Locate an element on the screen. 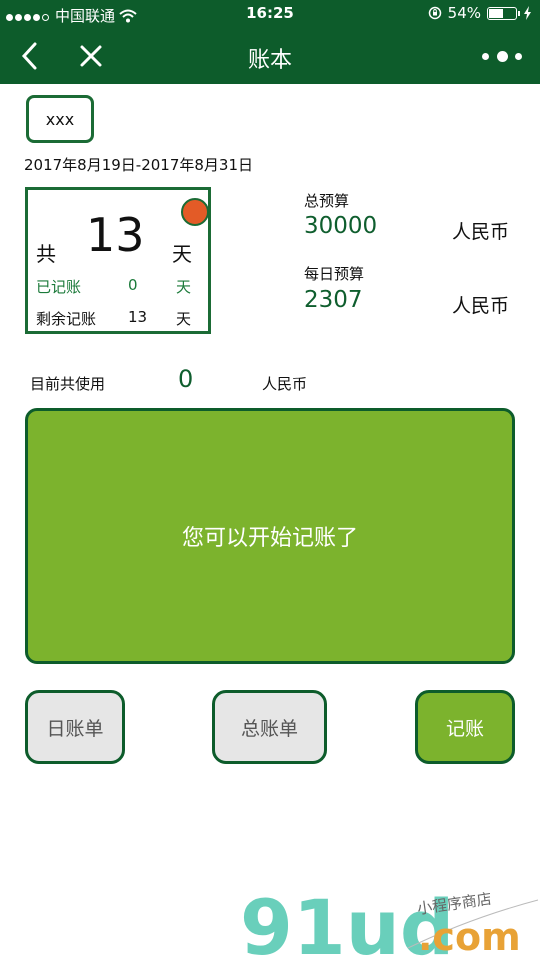  orientation-lock-icon is located at coordinates (434, 13).